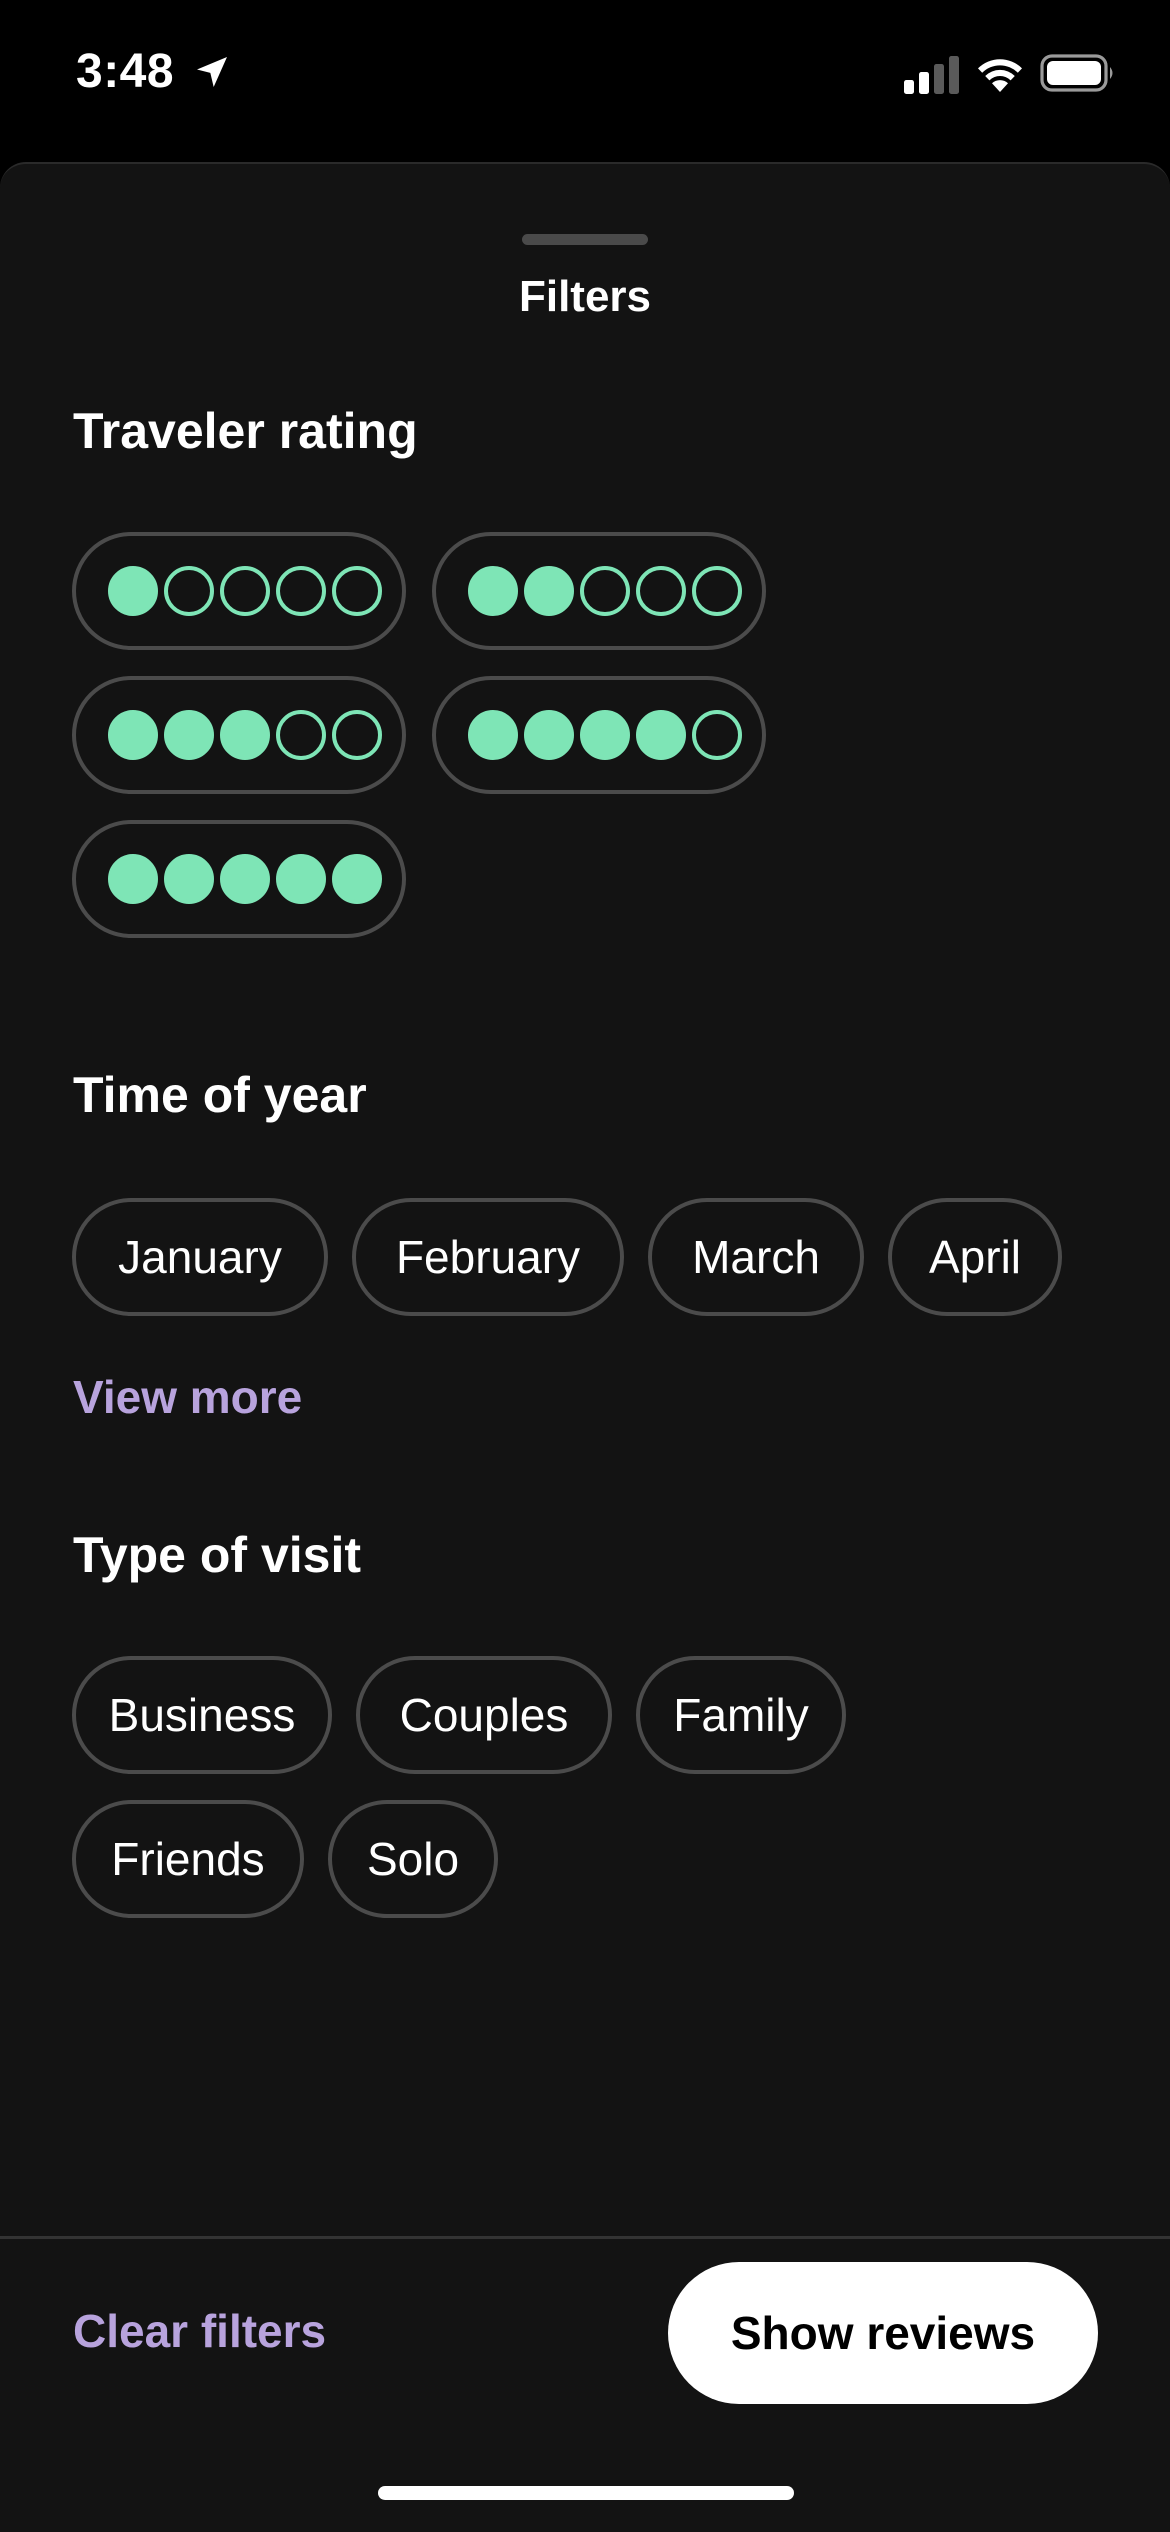  I want to click on wifi-icon, so click(1000, 75).